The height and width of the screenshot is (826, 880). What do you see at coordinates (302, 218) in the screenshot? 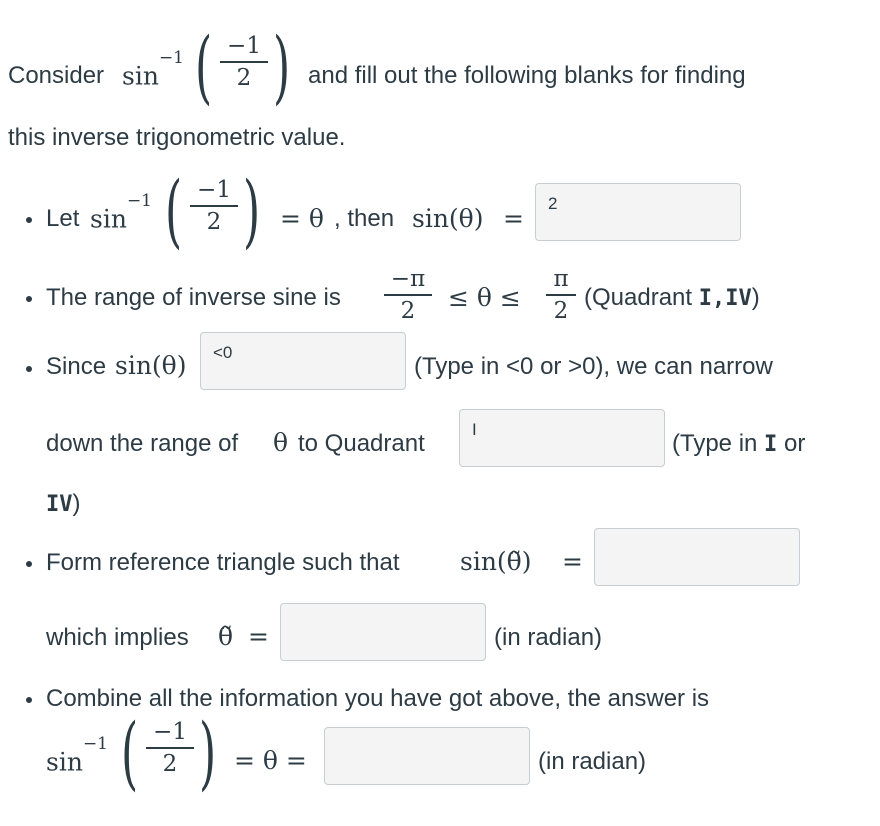
I see `step1-eq-theta: = θ` at bounding box center [302, 218].